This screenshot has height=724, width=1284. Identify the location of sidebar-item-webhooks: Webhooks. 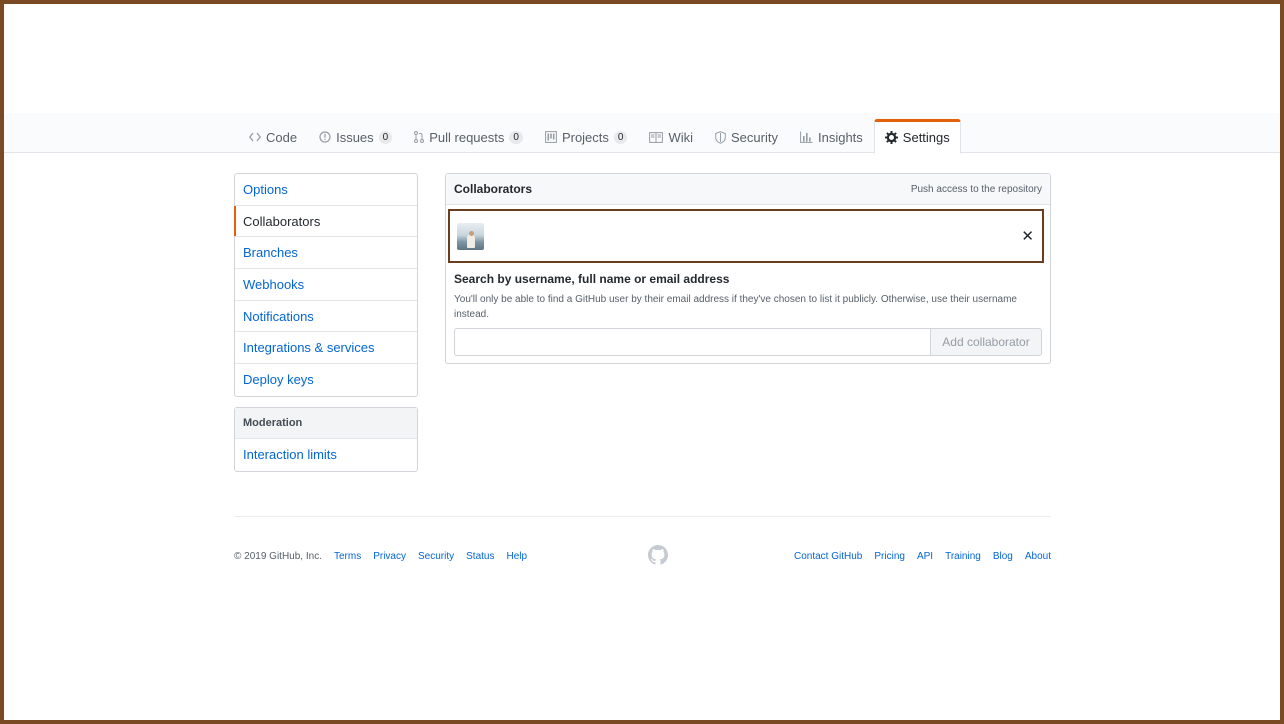
(326, 285).